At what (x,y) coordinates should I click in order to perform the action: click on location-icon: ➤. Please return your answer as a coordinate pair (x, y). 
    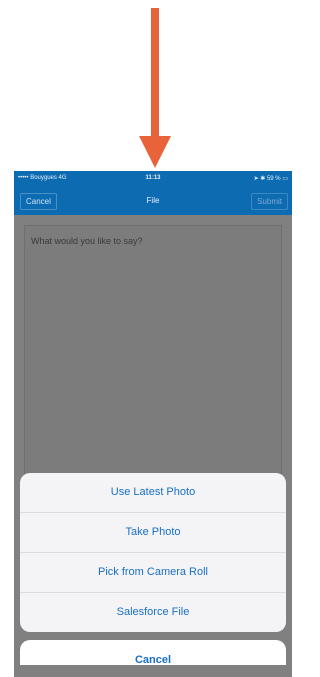
    Looking at the image, I should click on (256, 179).